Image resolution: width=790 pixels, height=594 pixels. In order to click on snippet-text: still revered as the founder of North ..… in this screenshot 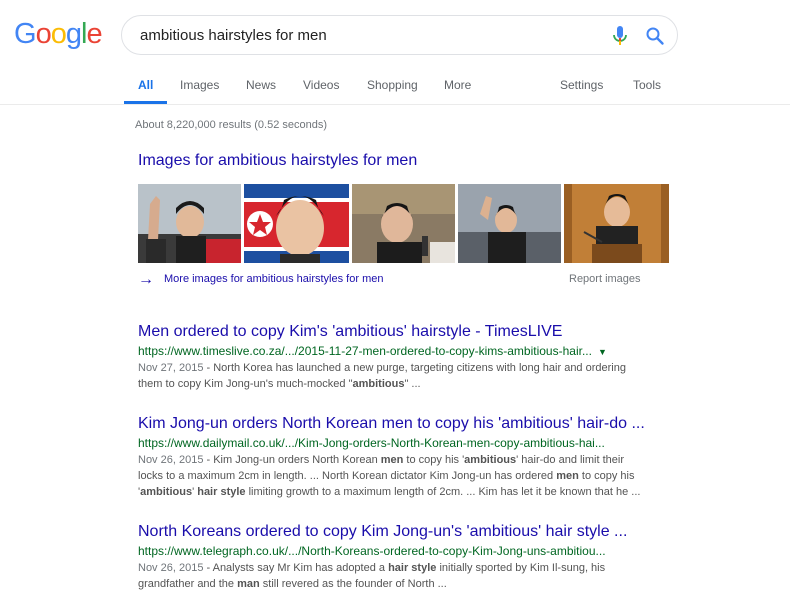, I will do `click(353, 584)`.